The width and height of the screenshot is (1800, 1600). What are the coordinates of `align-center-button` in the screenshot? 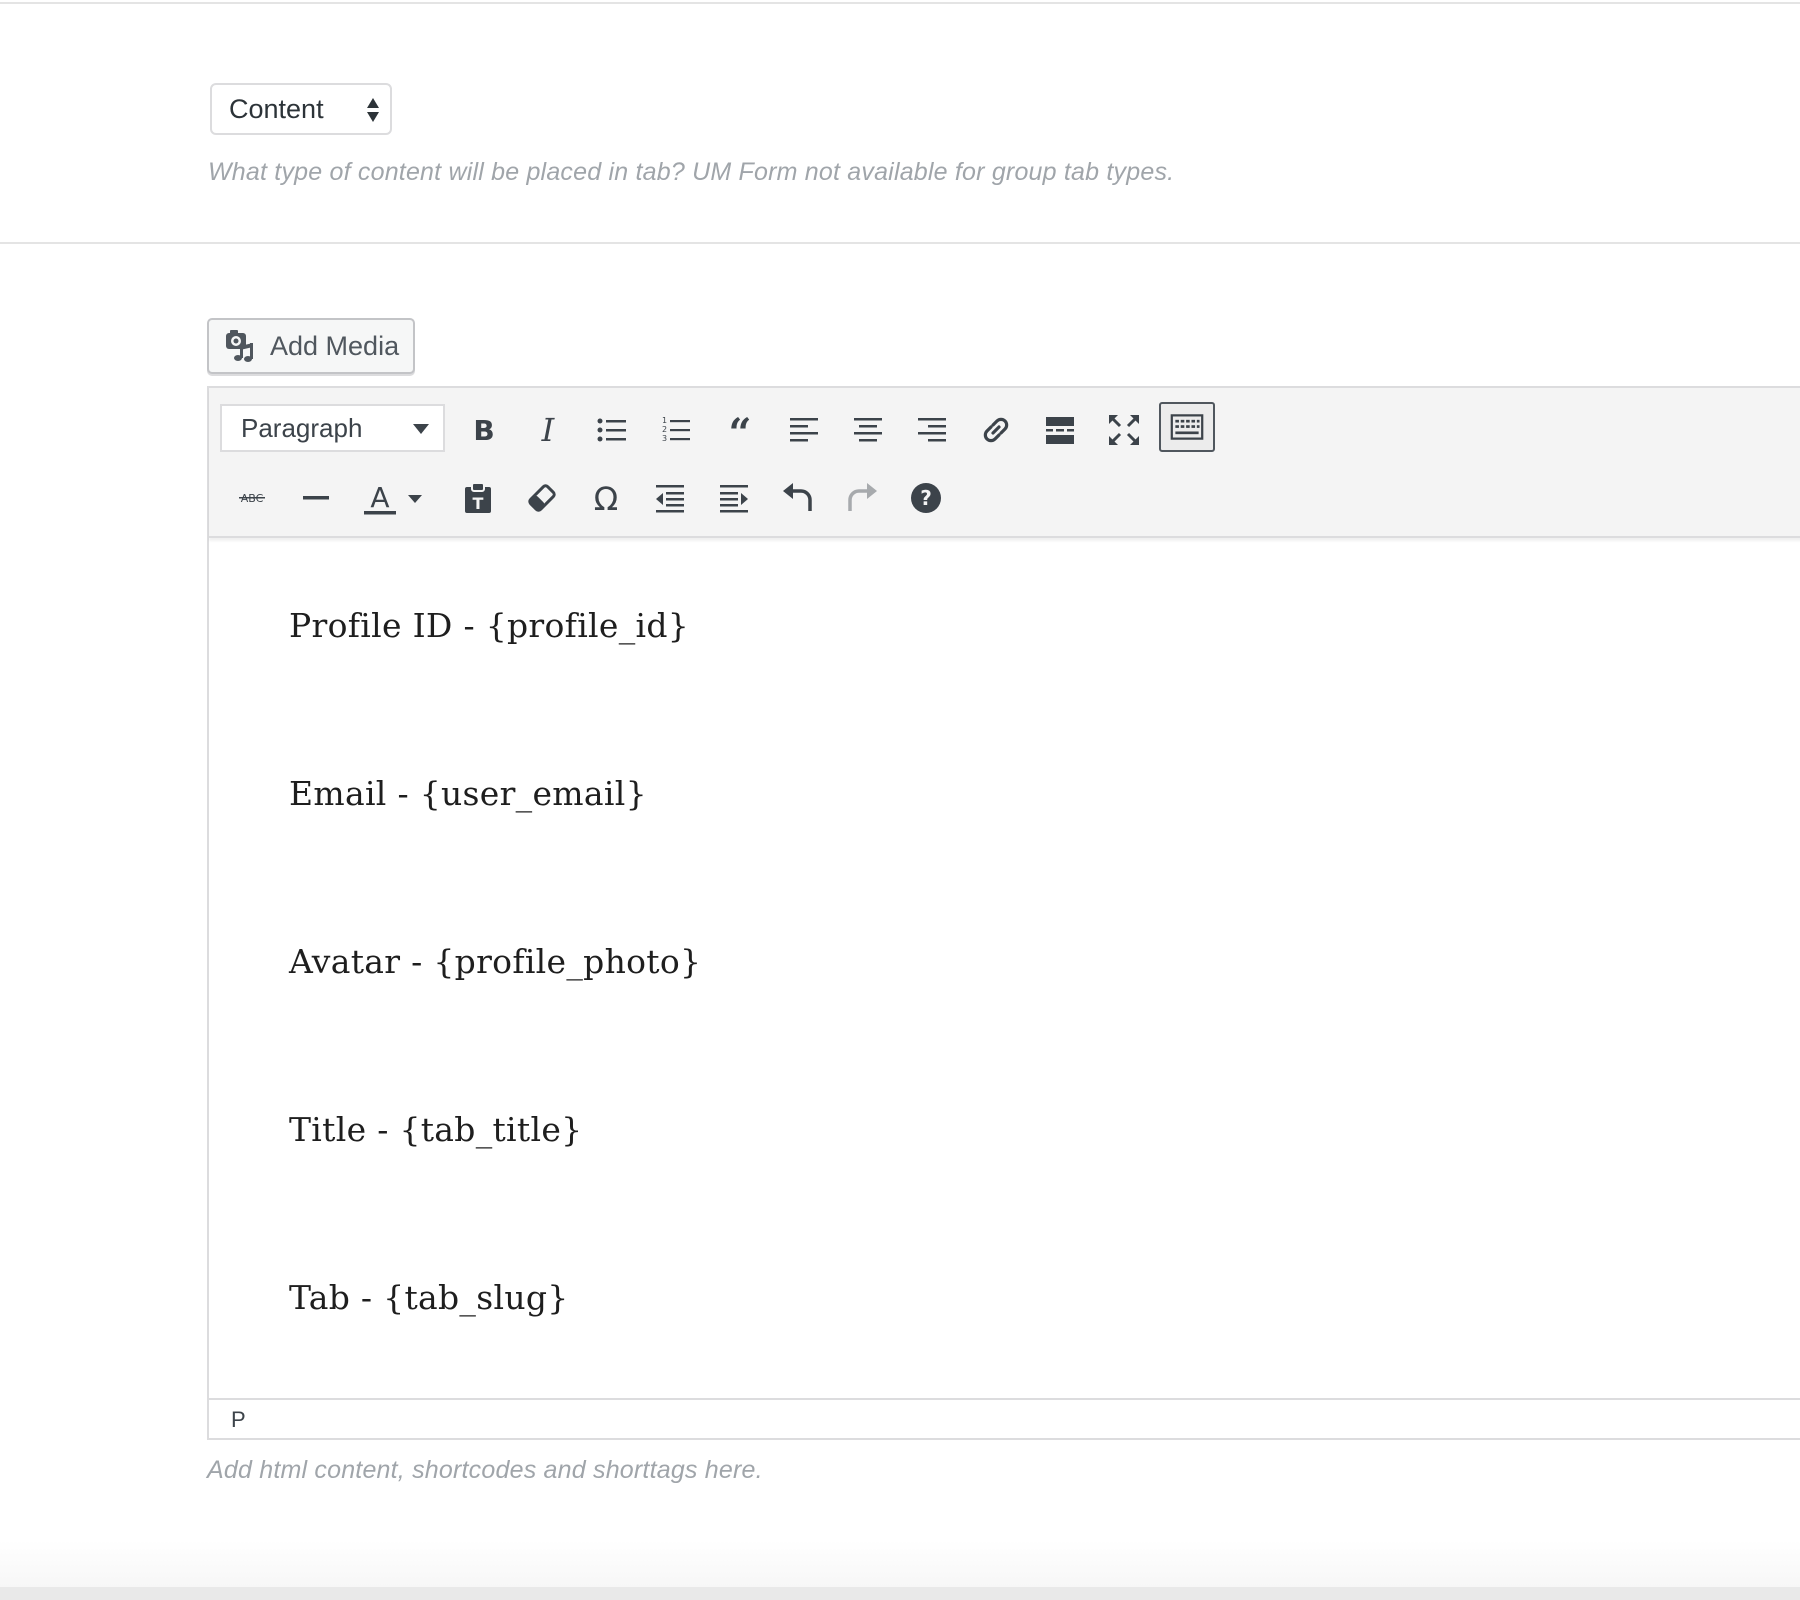 It's located at (868, 430).